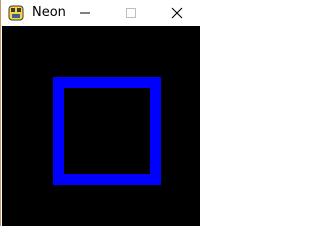 This screenshot has width=320, height=240. I want to click on maximize-button, so click(131, 13).